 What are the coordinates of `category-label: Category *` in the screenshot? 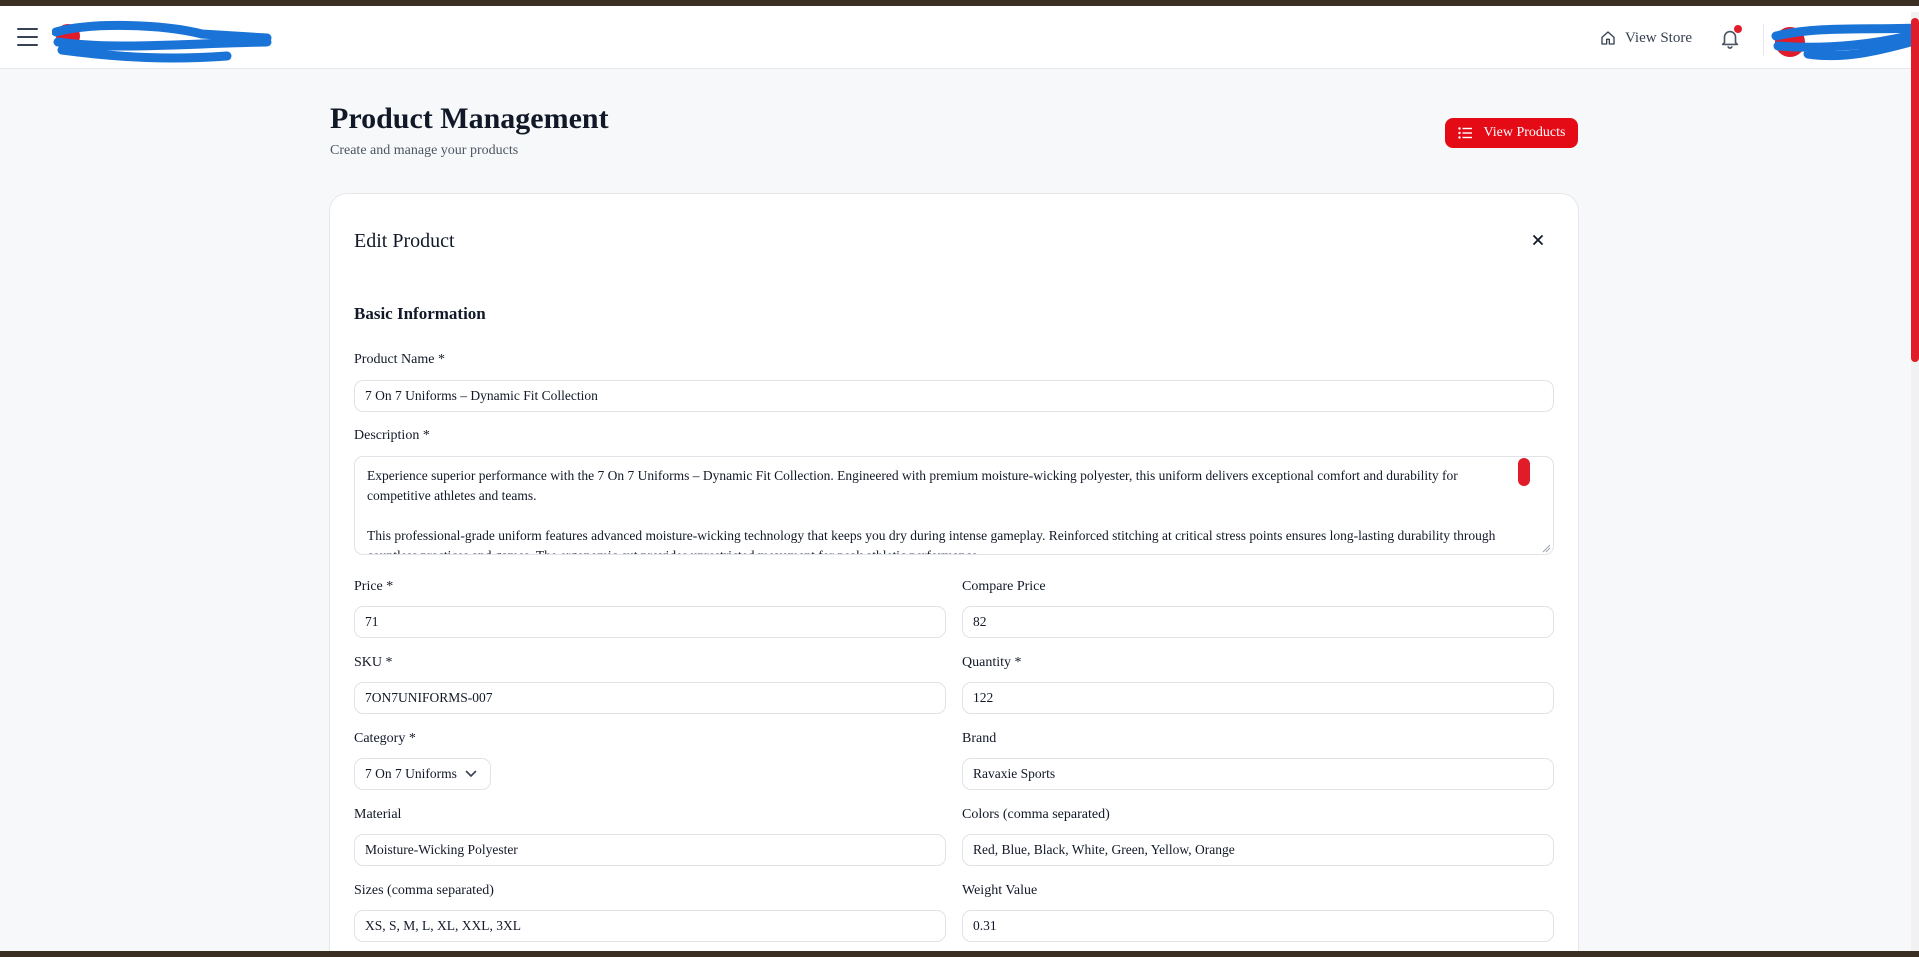 It's located at (385, 738).